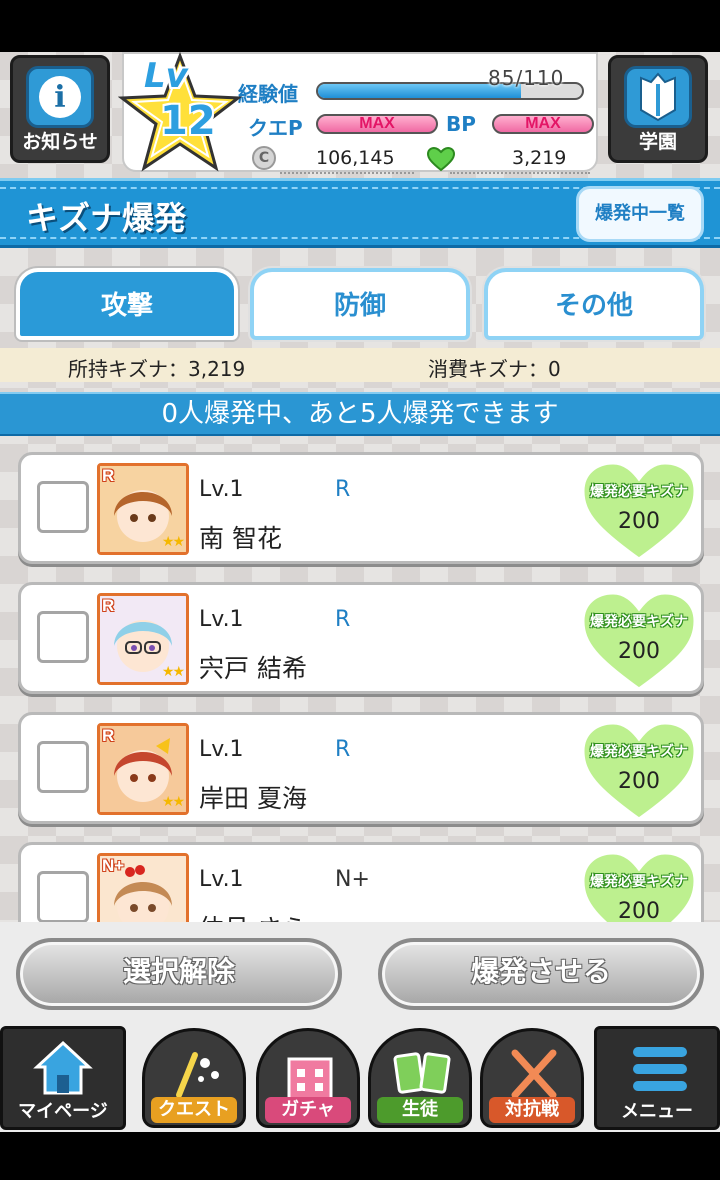 This screenshot has height=1180, width=720. I want to click on info-icon: i, so click(60, 97).